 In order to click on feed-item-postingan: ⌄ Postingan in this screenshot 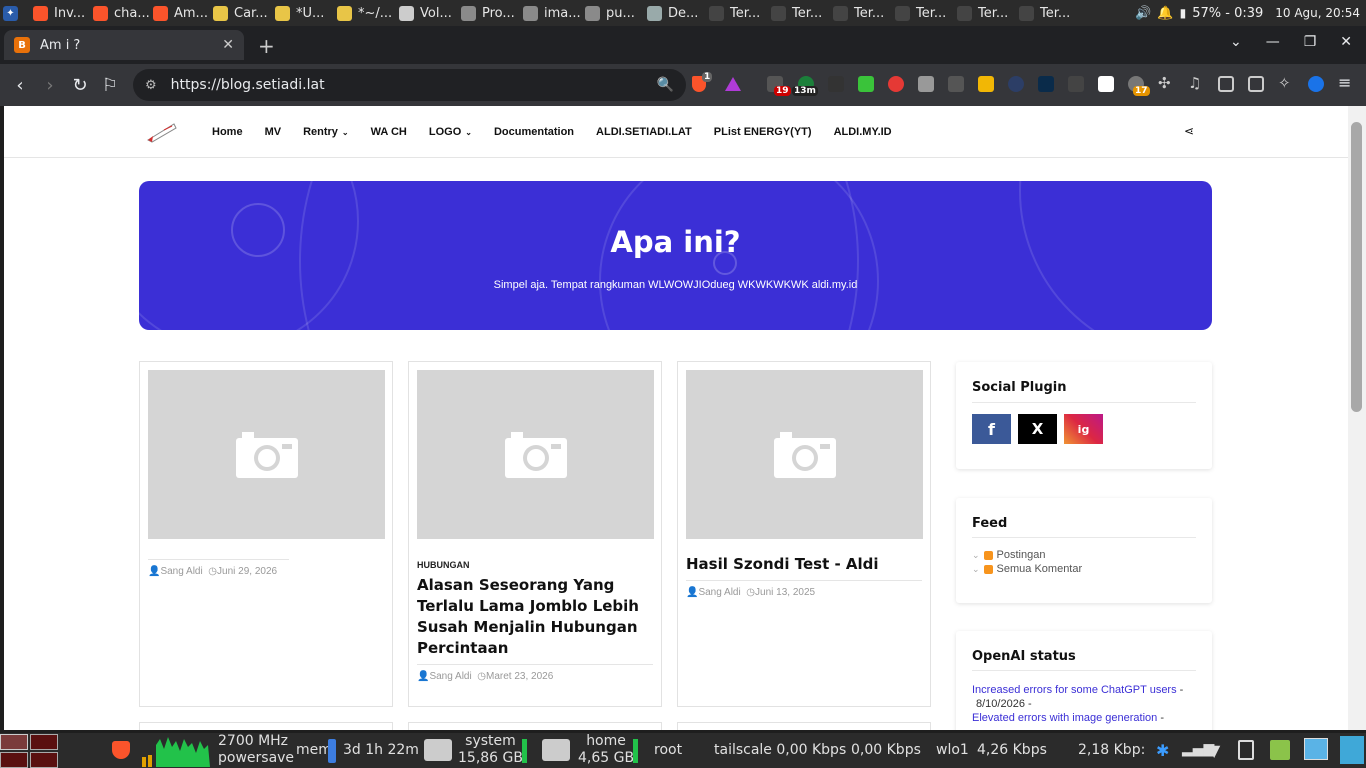, I will do `click(1008, 555)`.